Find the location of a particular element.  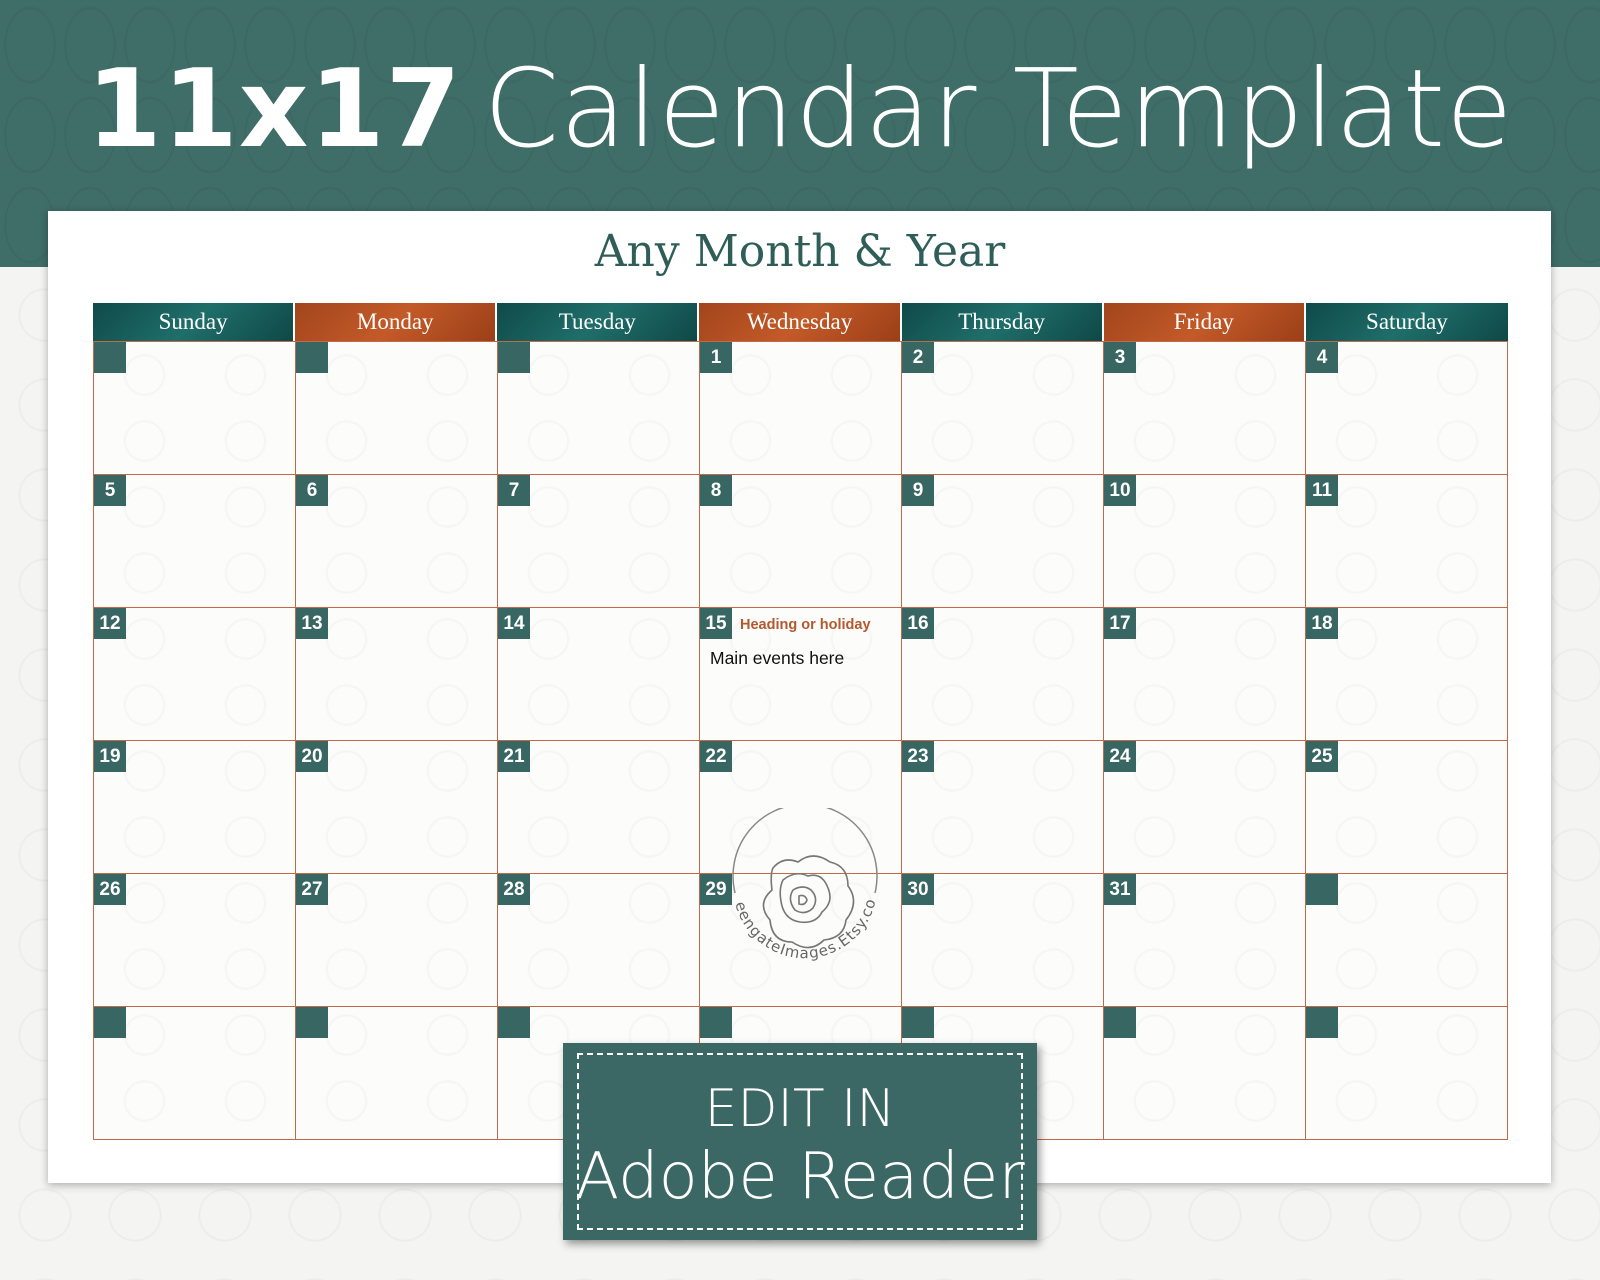

weekday-monday: Monday is located at coordinates (396, 322).